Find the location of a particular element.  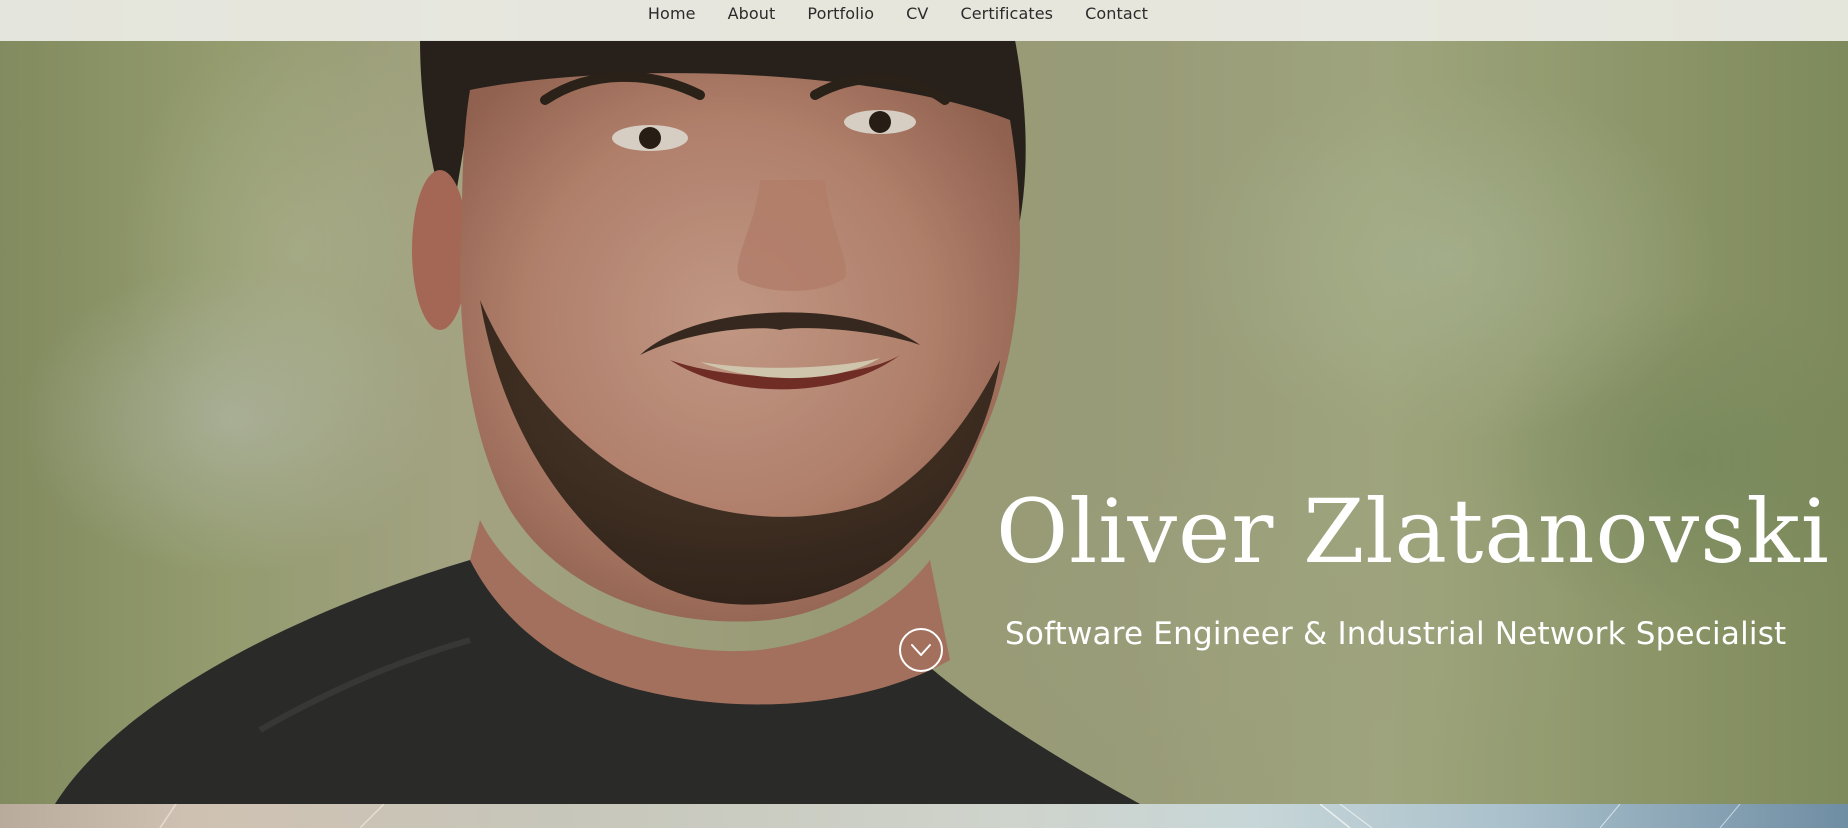

scroll-down-button is located at coordinates (921, 650).